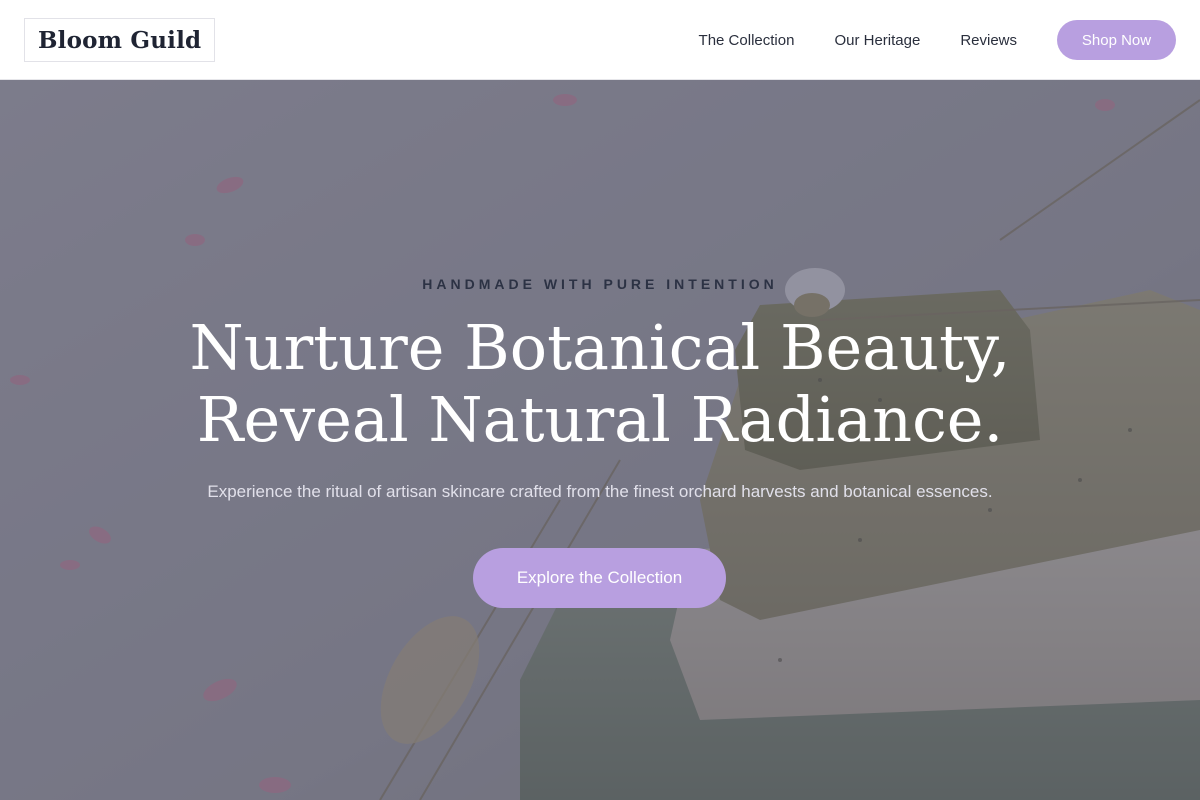 The image size is (1200, 800). Describe the element at coordinates (877, 40) in the screenshot. I see `nav-link-heritage: Our Heritage` at that location.